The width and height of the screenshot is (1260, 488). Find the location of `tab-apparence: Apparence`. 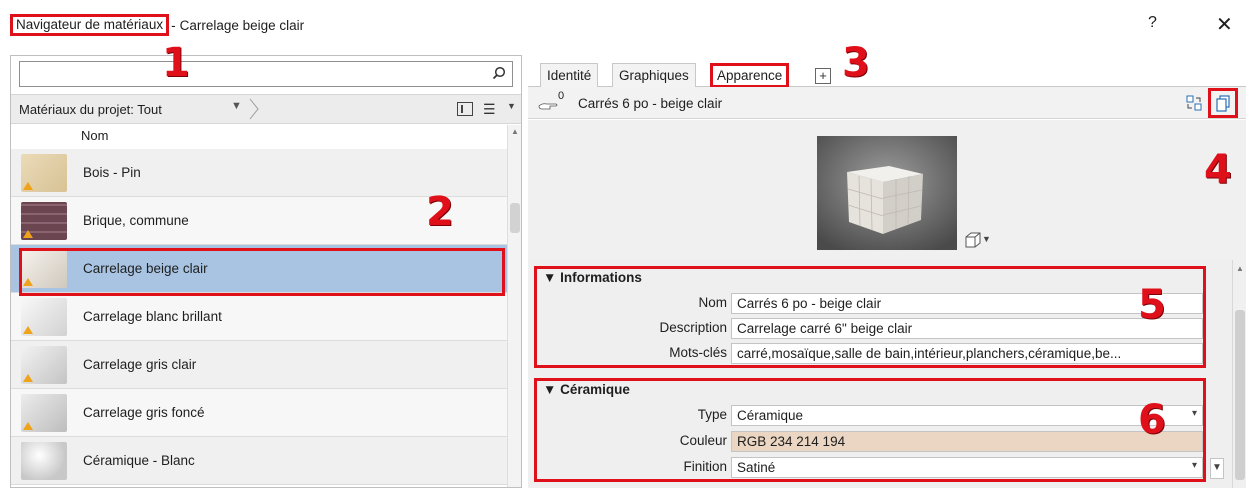

tab-apparence: Apparence is located at coordinates (750, 75).